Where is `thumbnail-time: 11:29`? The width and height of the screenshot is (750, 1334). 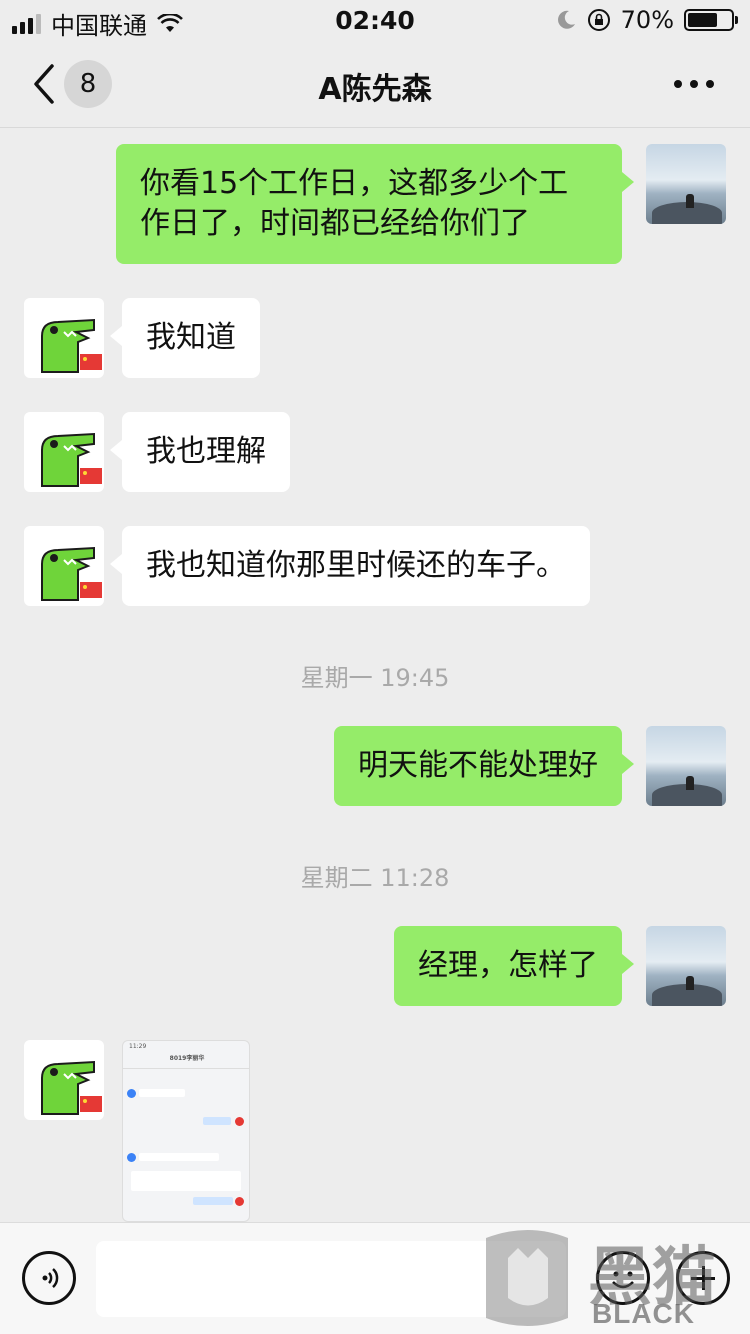 thumbnail-time: 11:29 is located at coordinates (138, 1046).